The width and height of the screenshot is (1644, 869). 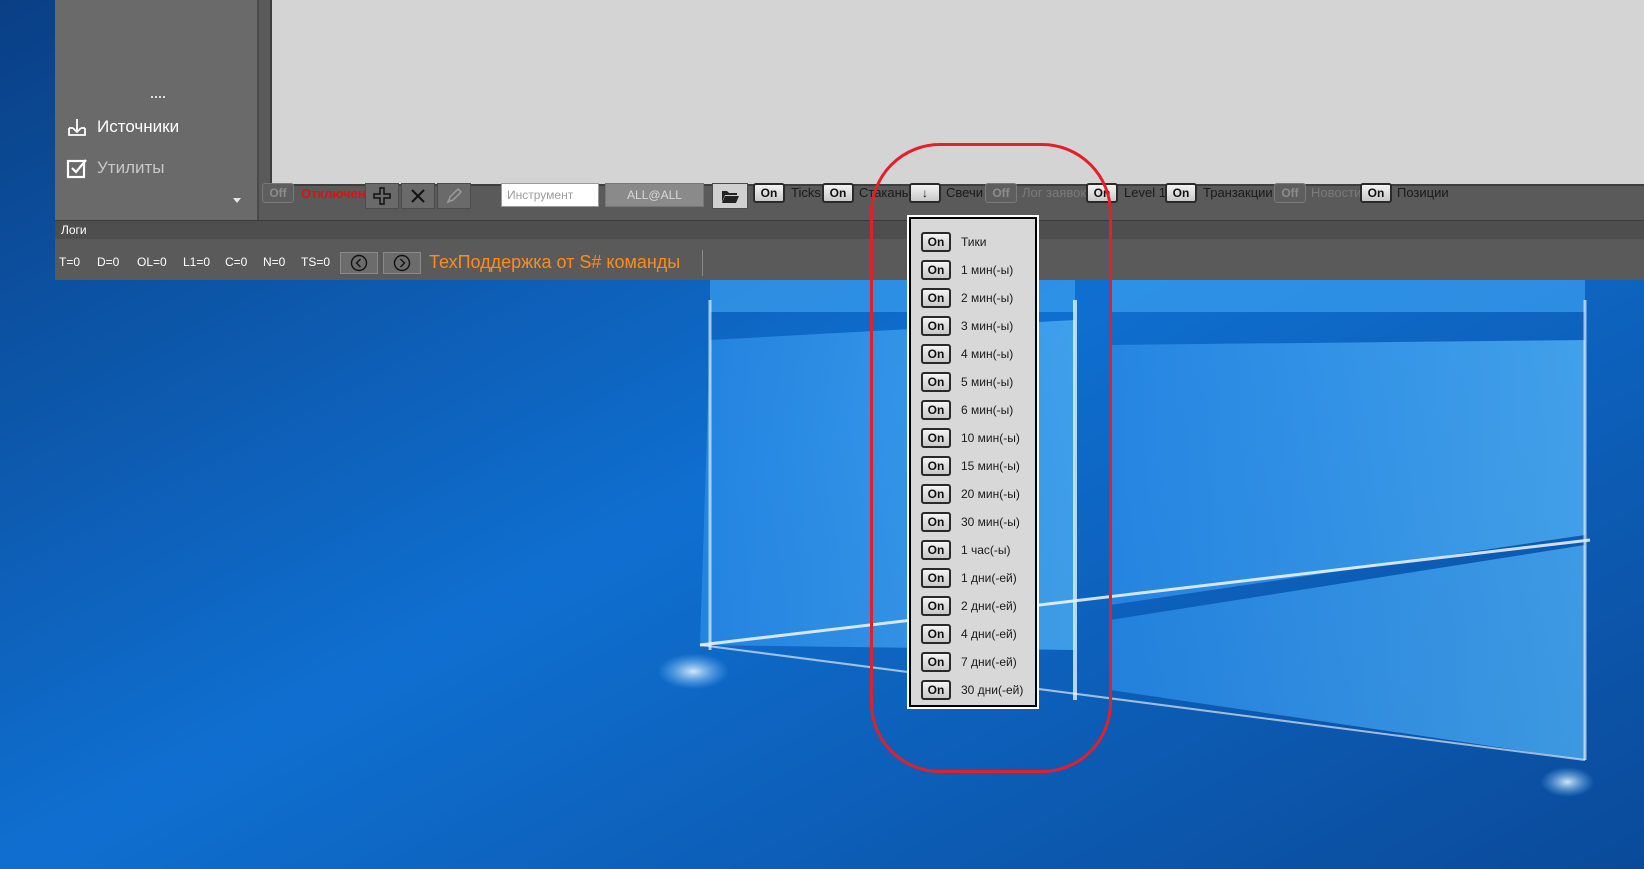 What do you see at coordinates (1290, 193) in the screenshot?
I see `news-toggle: Off` at bounding box center [1290, 193].